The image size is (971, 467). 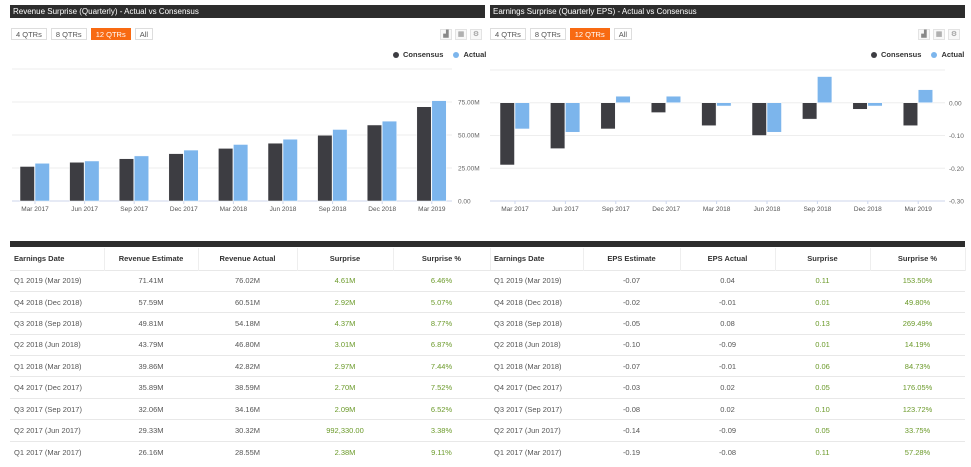 I want to click on section-divider, so click(x=487, y=244).